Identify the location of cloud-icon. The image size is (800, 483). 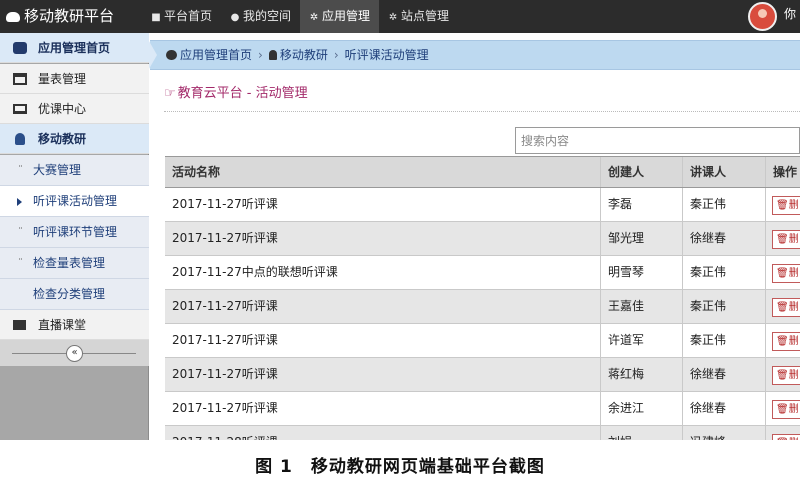
(13, 17).